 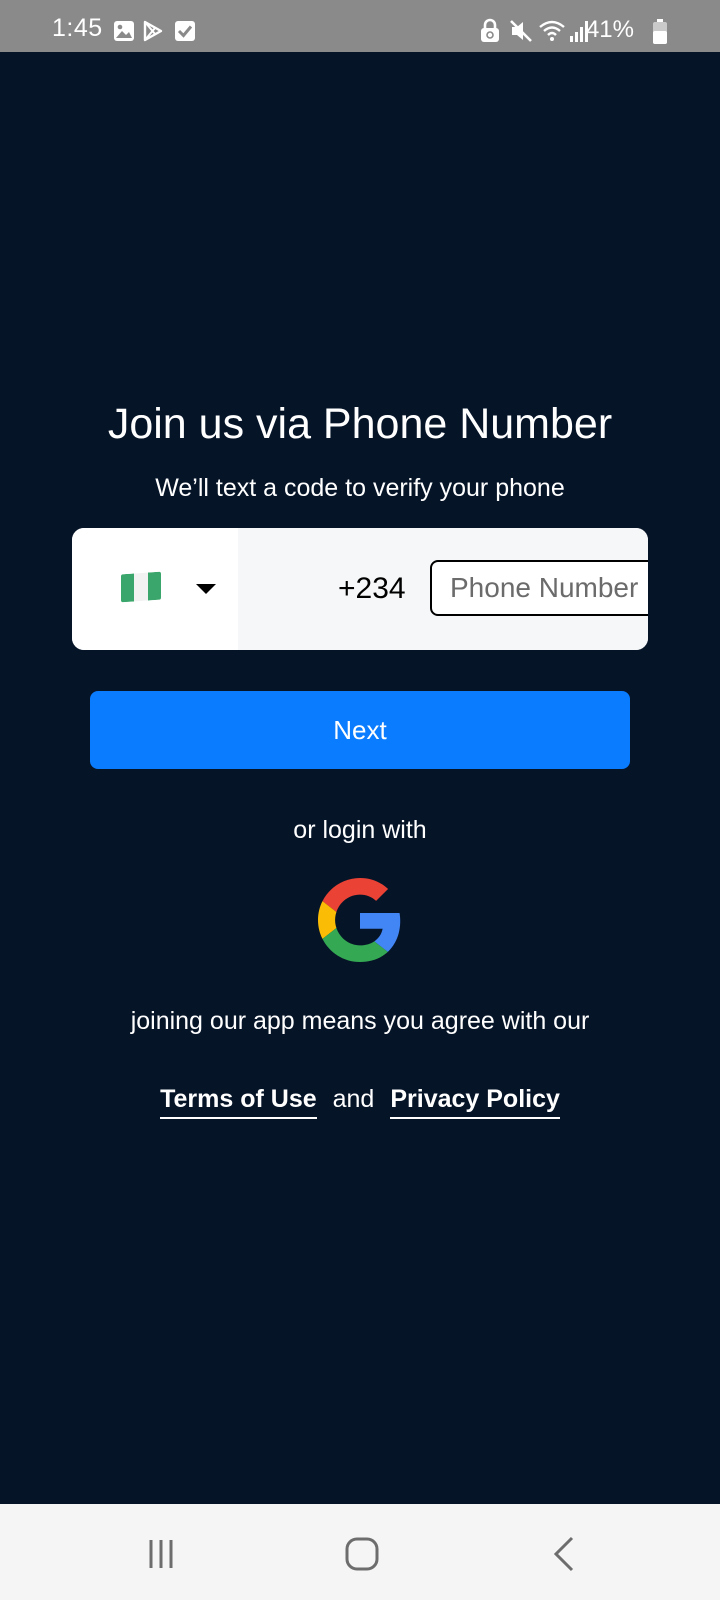 What do you see at coordinates (124, 31) in the screenshot?
I see `gallery-icon` at bounding box center [124, 31].